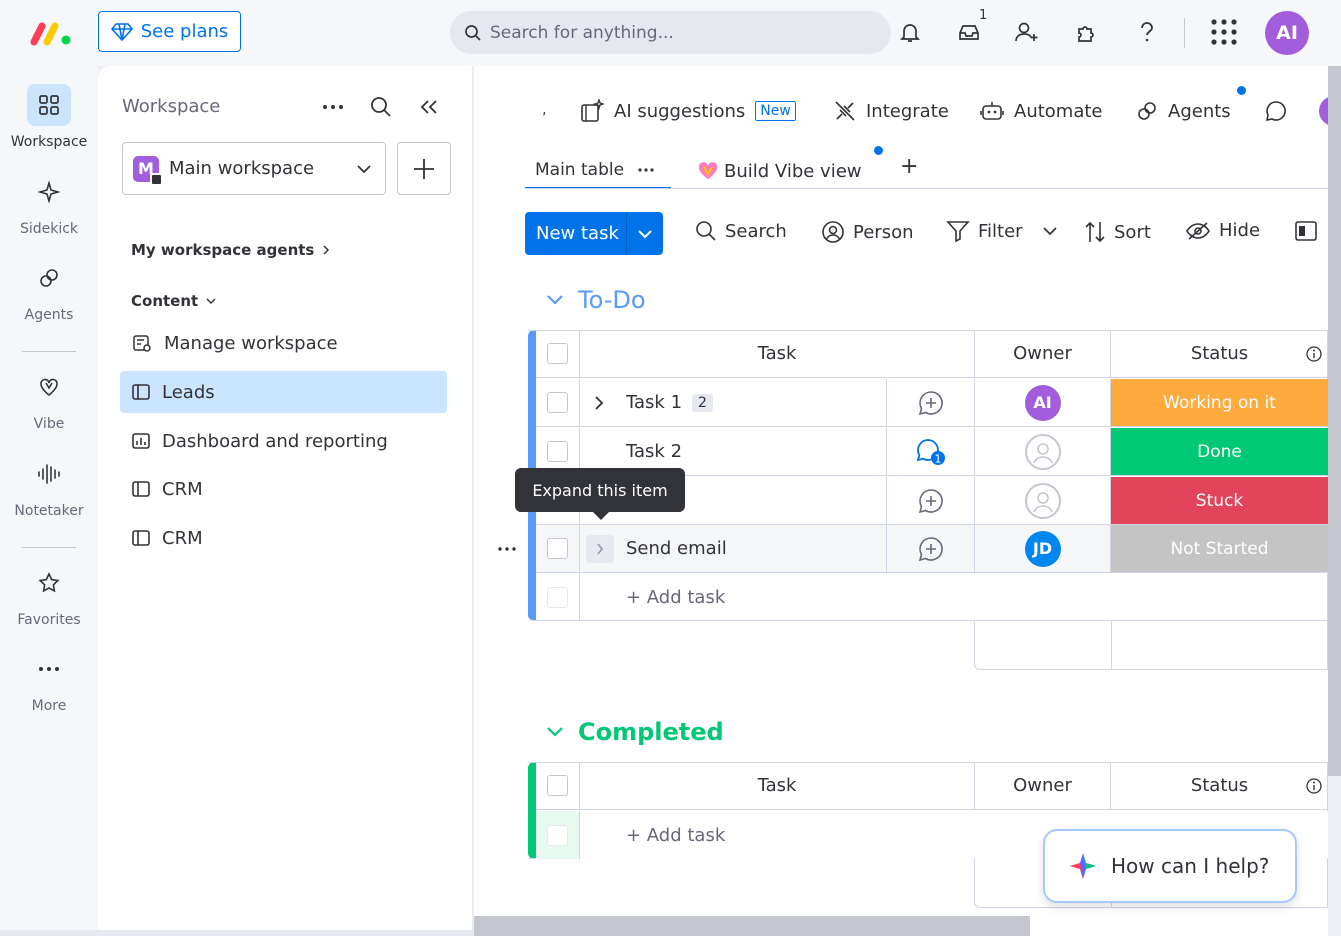 Image resolution: width=1341 pixels, height=936 pixels. I want to click on integrate-icon, so click(845, 111).